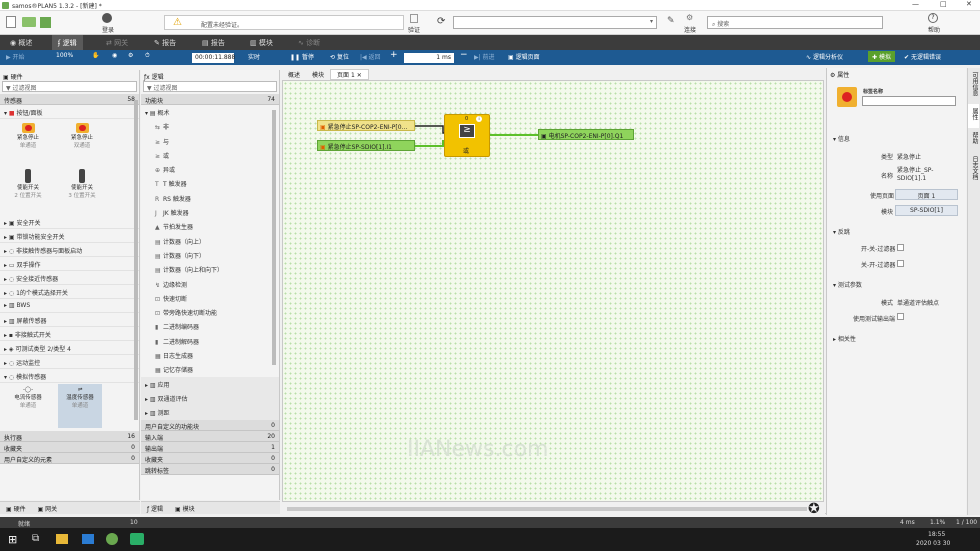 This screenshot has height=551, width=980. Describe the element at coordinates (69, 334) in the screenshot. I see `list-item: ▸ ▪ 非接触式开关` at that location.